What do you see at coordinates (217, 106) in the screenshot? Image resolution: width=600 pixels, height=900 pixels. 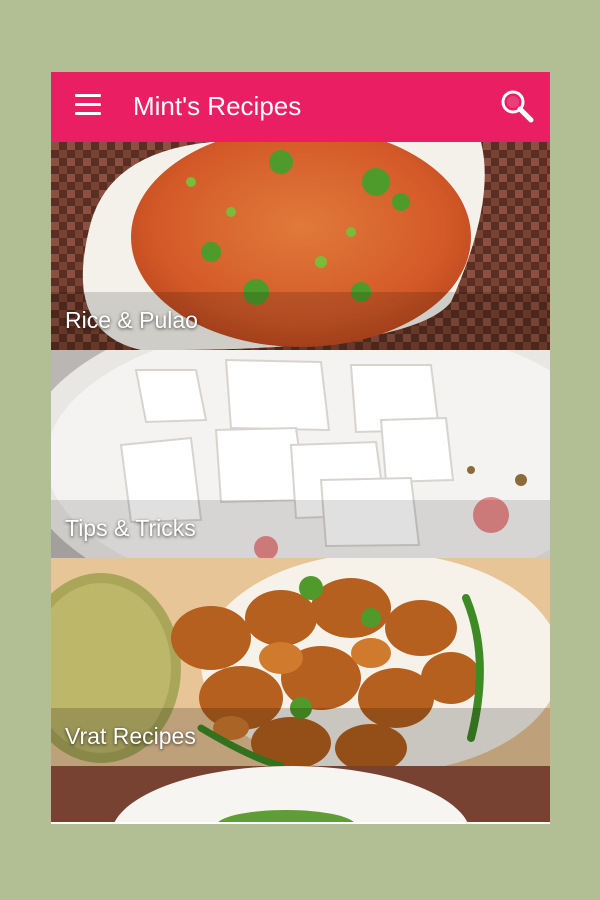 I see `app-title: Mint's Recipes` at bounding box center [217, 106].